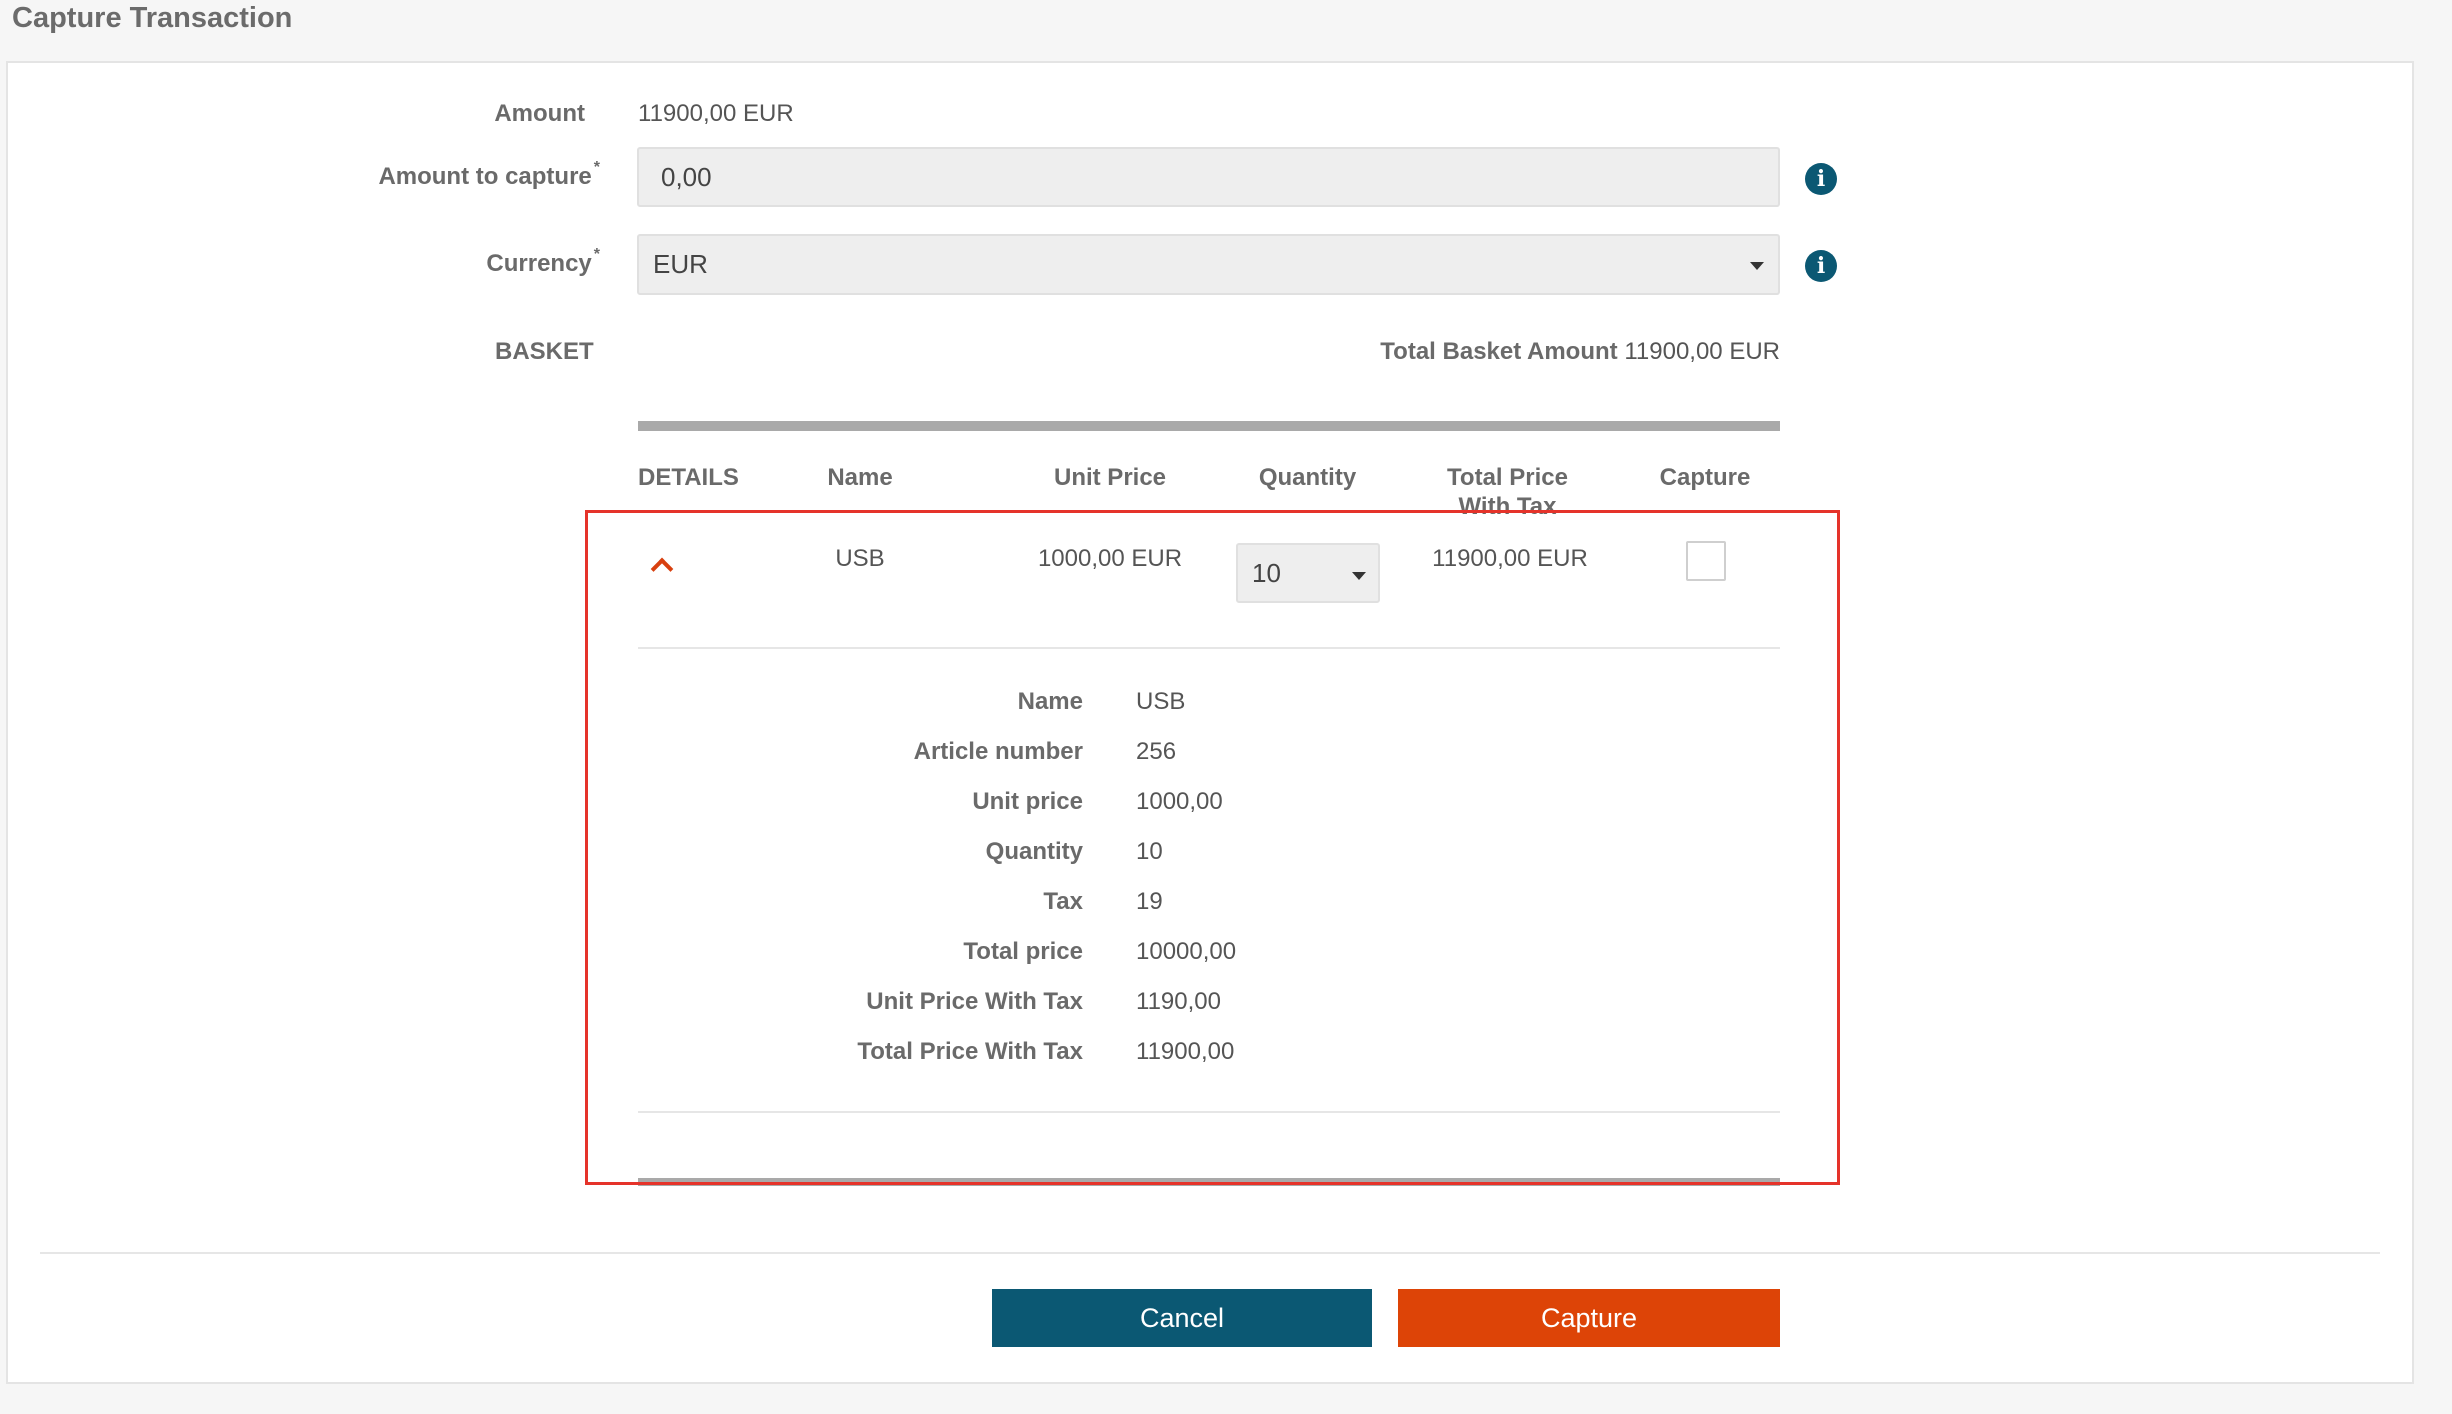 The width and height of the screenshot is (2452, 1414). Describe the element at coordinates (1499, 351) in the screenshot. I see `total-basket-label: Total Basket Amount` at that location.